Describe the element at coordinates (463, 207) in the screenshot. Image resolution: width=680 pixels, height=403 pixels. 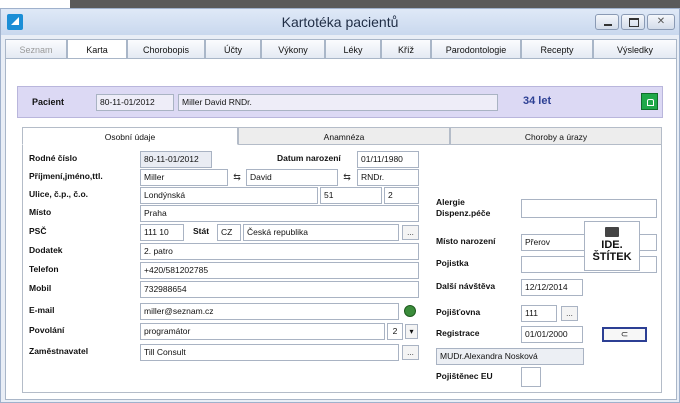
I see `label-alergie: Alergie Dispenz.péče` at that location.